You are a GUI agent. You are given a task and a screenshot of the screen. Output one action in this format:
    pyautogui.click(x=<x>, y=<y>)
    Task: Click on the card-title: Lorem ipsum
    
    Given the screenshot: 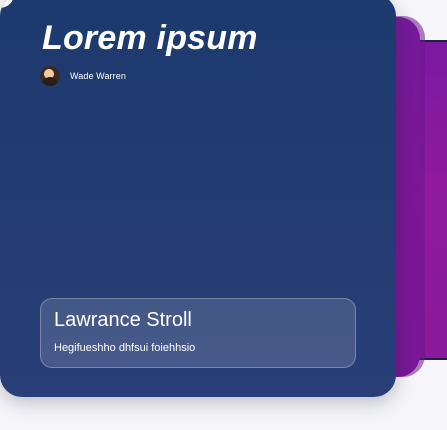 What is the action you would take?
    pyautogui.click(x=150, y=38)
    